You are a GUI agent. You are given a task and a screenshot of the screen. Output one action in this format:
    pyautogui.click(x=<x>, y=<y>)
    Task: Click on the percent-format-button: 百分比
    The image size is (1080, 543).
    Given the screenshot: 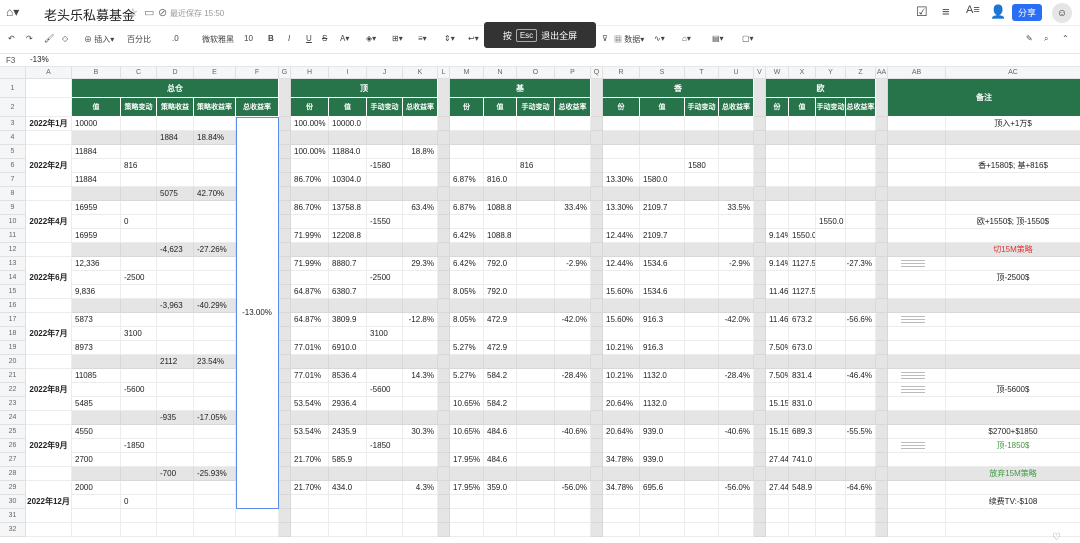 What is the action you would take?
    pyautogui.click(x=139, y=39)
    